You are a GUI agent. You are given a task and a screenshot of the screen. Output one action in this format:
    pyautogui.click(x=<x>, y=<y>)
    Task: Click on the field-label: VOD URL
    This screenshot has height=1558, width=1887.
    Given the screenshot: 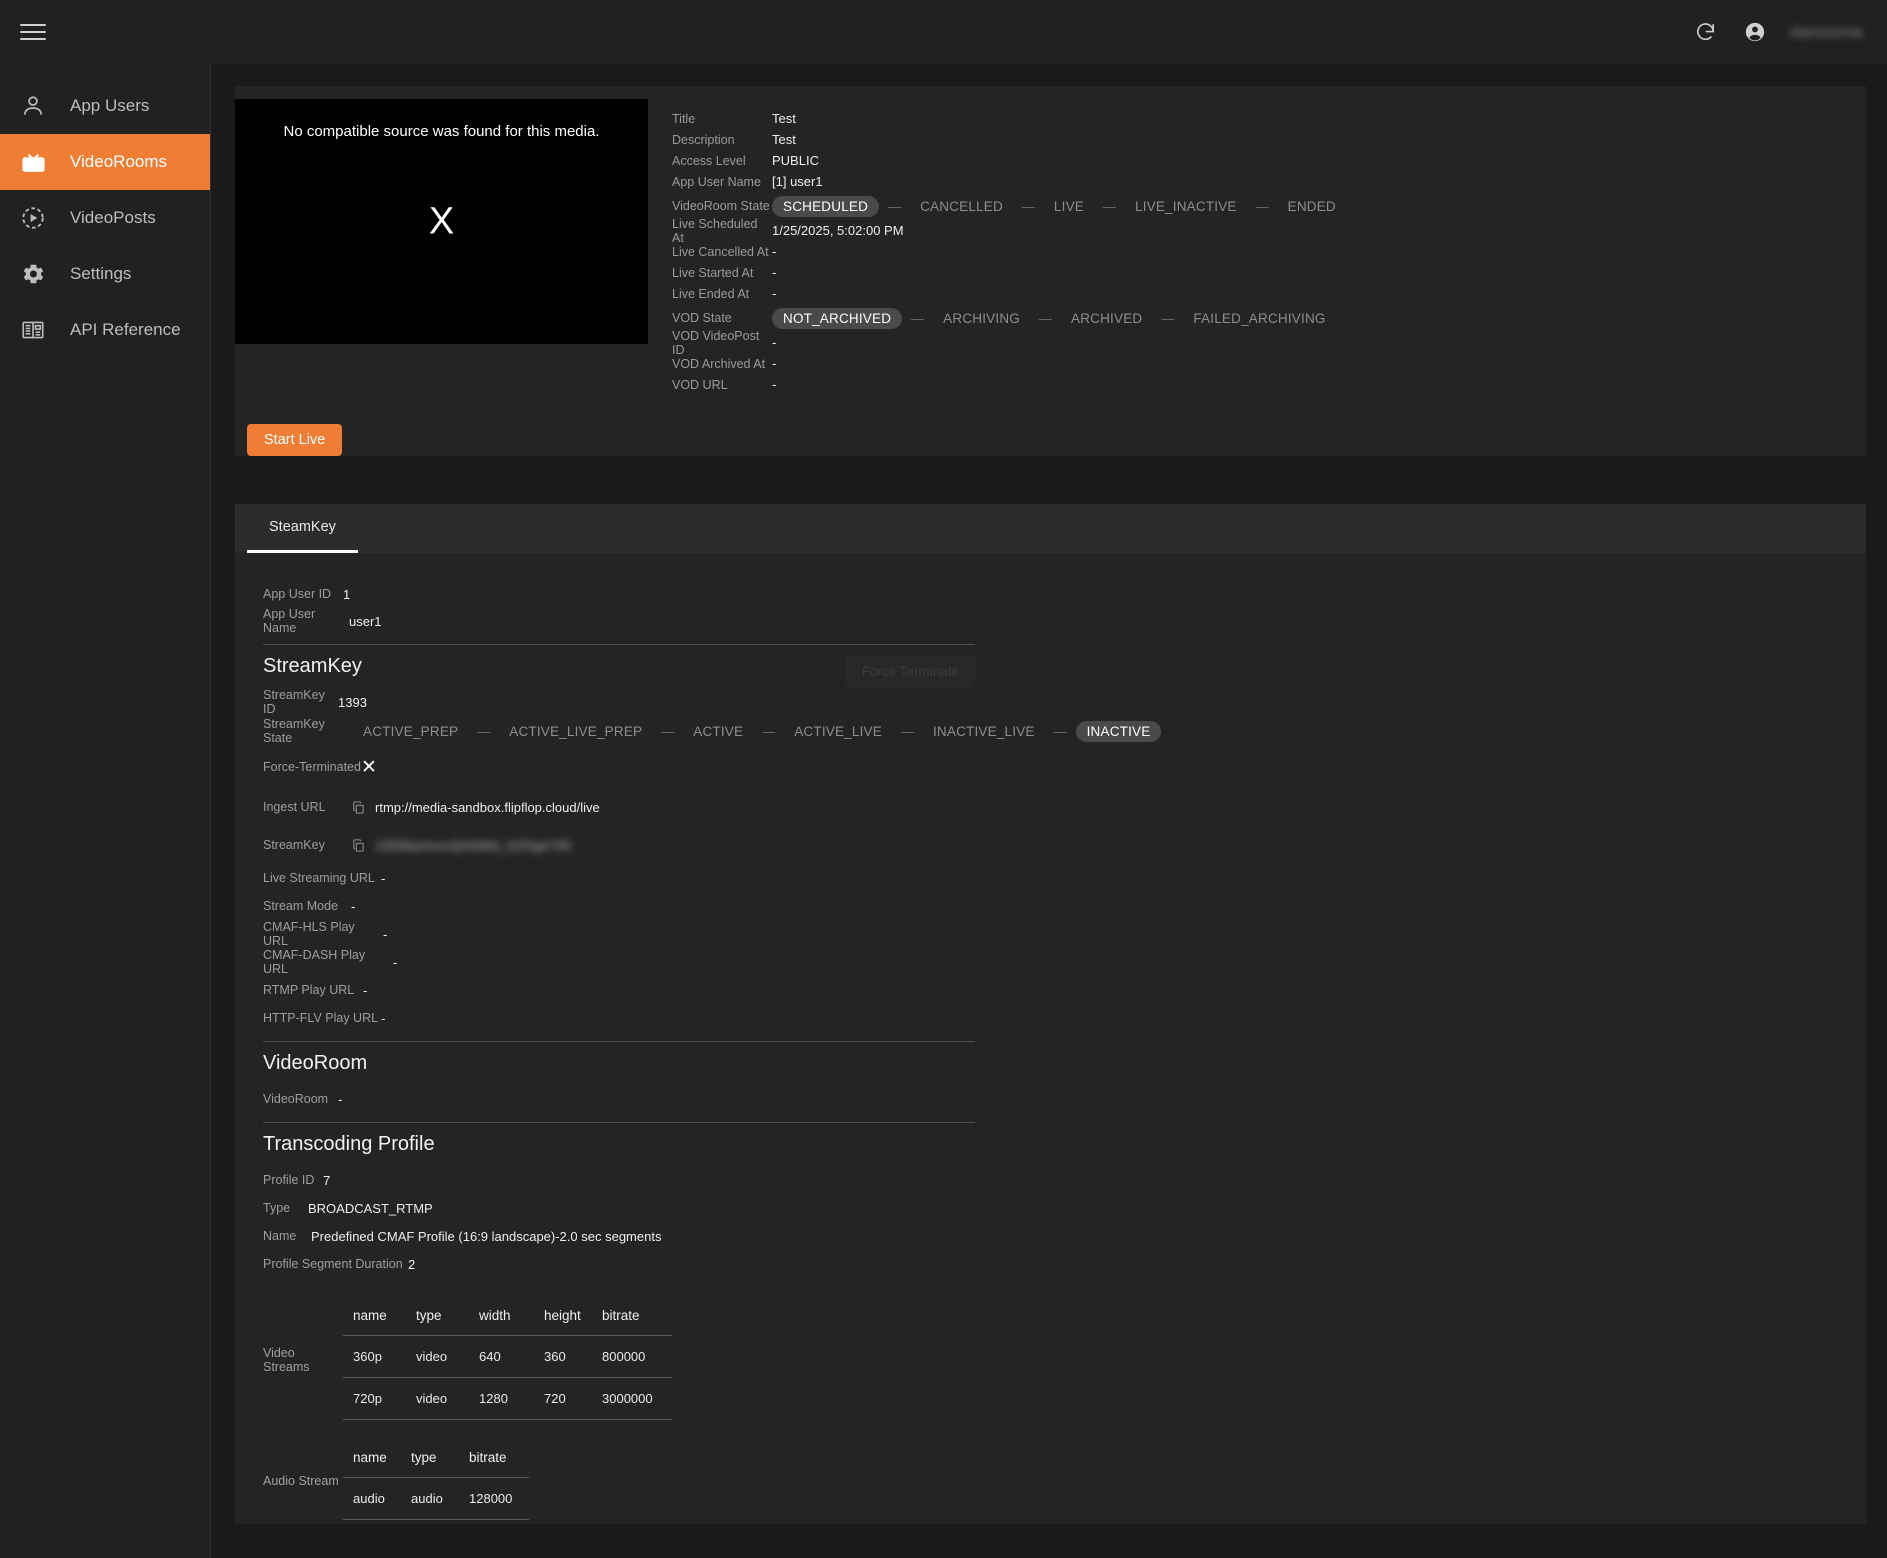 What is the action you would take?
    pyautogui.click(x=700, y=384)
    